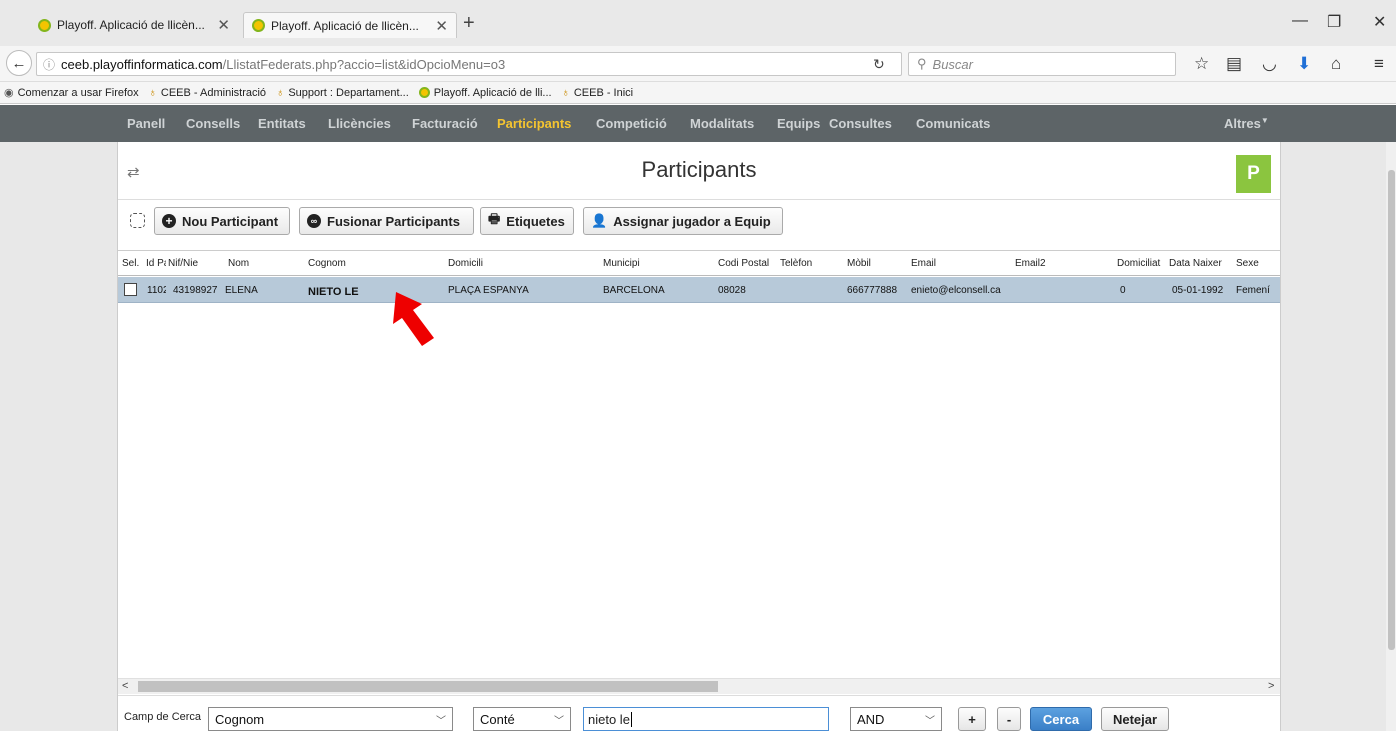 The width and height of the screenshot is (1396, 731). Describe the element at coordinates (1300, 21) in the screenshot. I see `minimize-icon: —` at that location.